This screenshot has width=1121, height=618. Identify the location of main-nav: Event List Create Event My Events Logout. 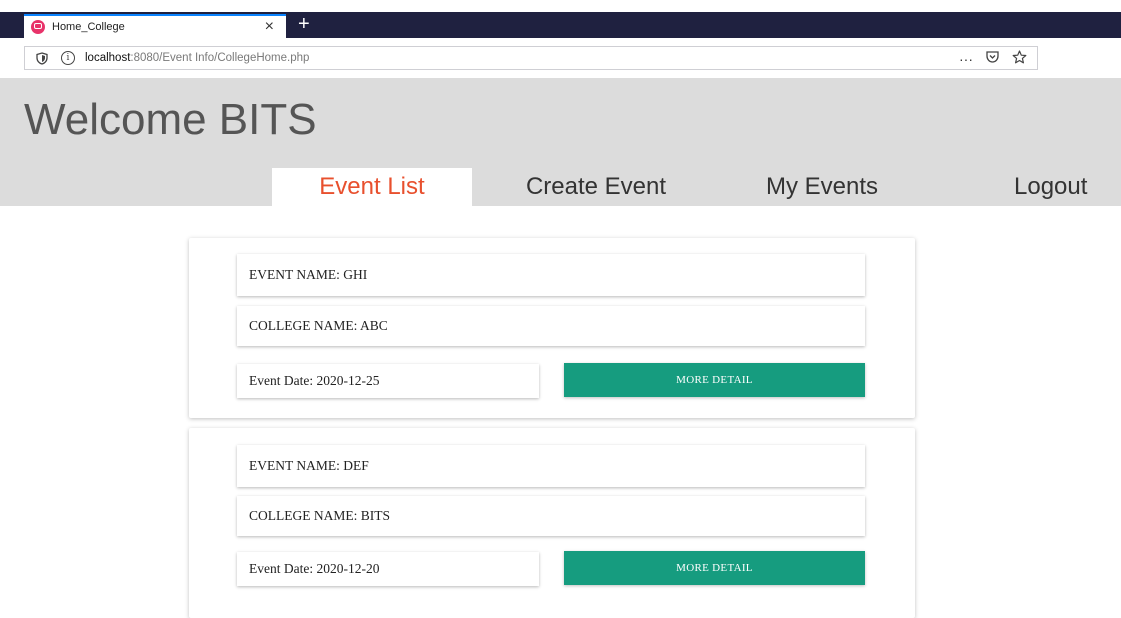
(560, 187).